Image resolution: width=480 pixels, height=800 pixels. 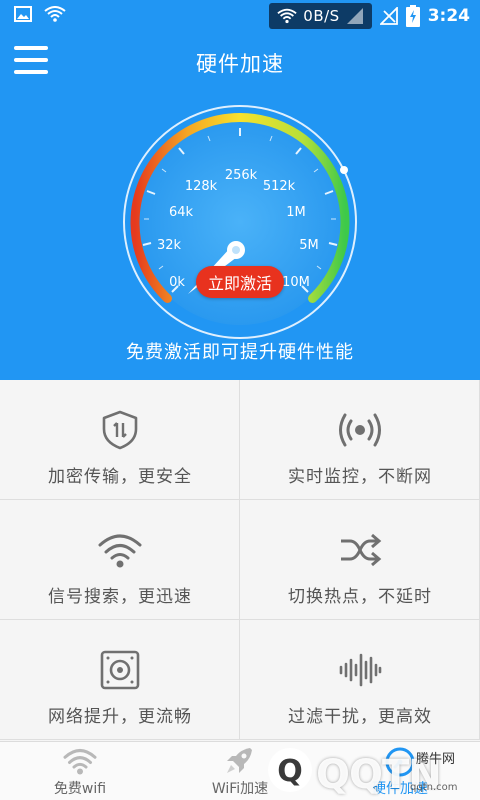 What do you see at coordinates (241, 175) in the screenshot?
I see `gauge-label: 256k` at bounding box center [241, 175].